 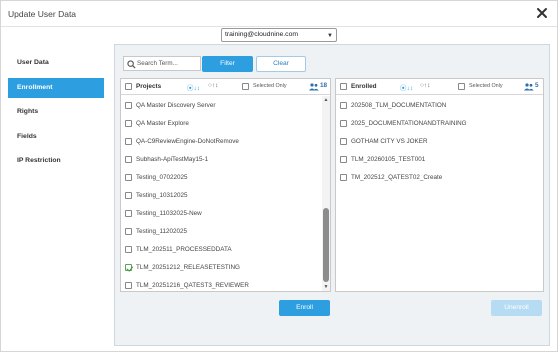 I want to click on nav-item-user-data: User Data, so click(x=56, y=63).